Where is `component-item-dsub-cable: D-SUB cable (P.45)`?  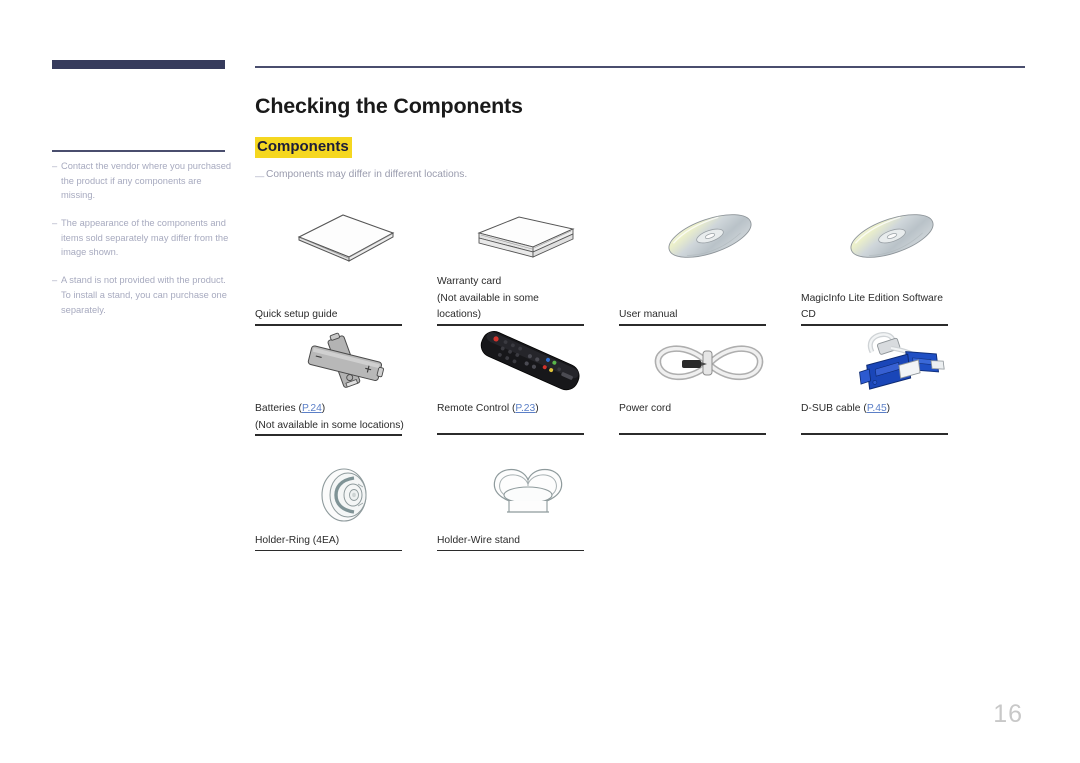
component-item-dsub-cable: D-SUB cable (P.45) is located at coordinates (892, 393).